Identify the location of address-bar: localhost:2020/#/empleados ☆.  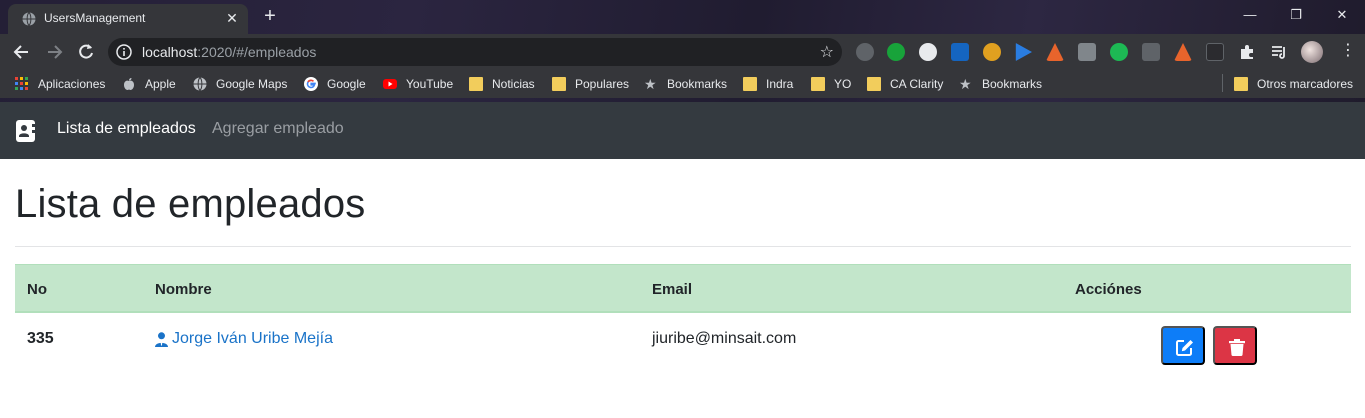
(475, 52).